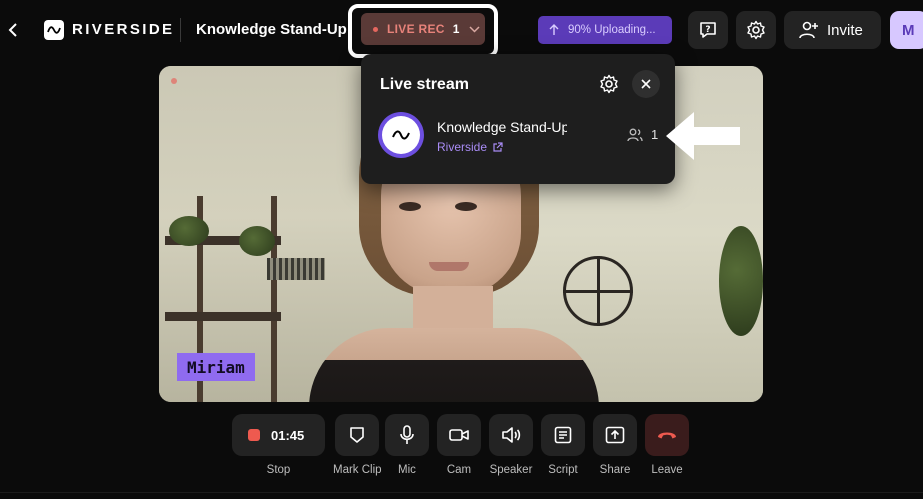 The width and height of the screenshot is (923, 499). I want to click on script-control: Script, so click(563, 445).